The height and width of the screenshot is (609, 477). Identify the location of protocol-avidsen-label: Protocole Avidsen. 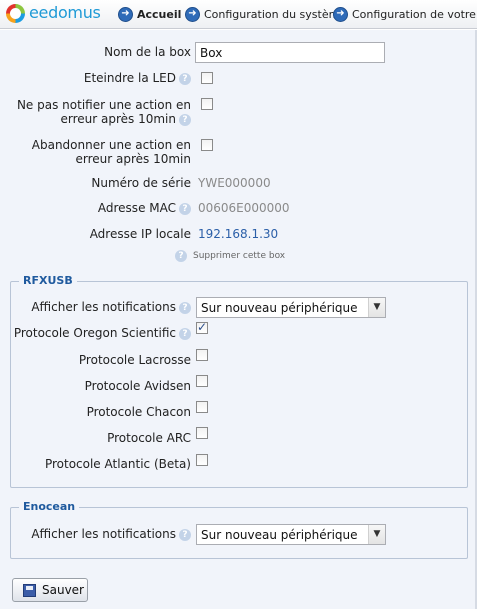
(137, 386).